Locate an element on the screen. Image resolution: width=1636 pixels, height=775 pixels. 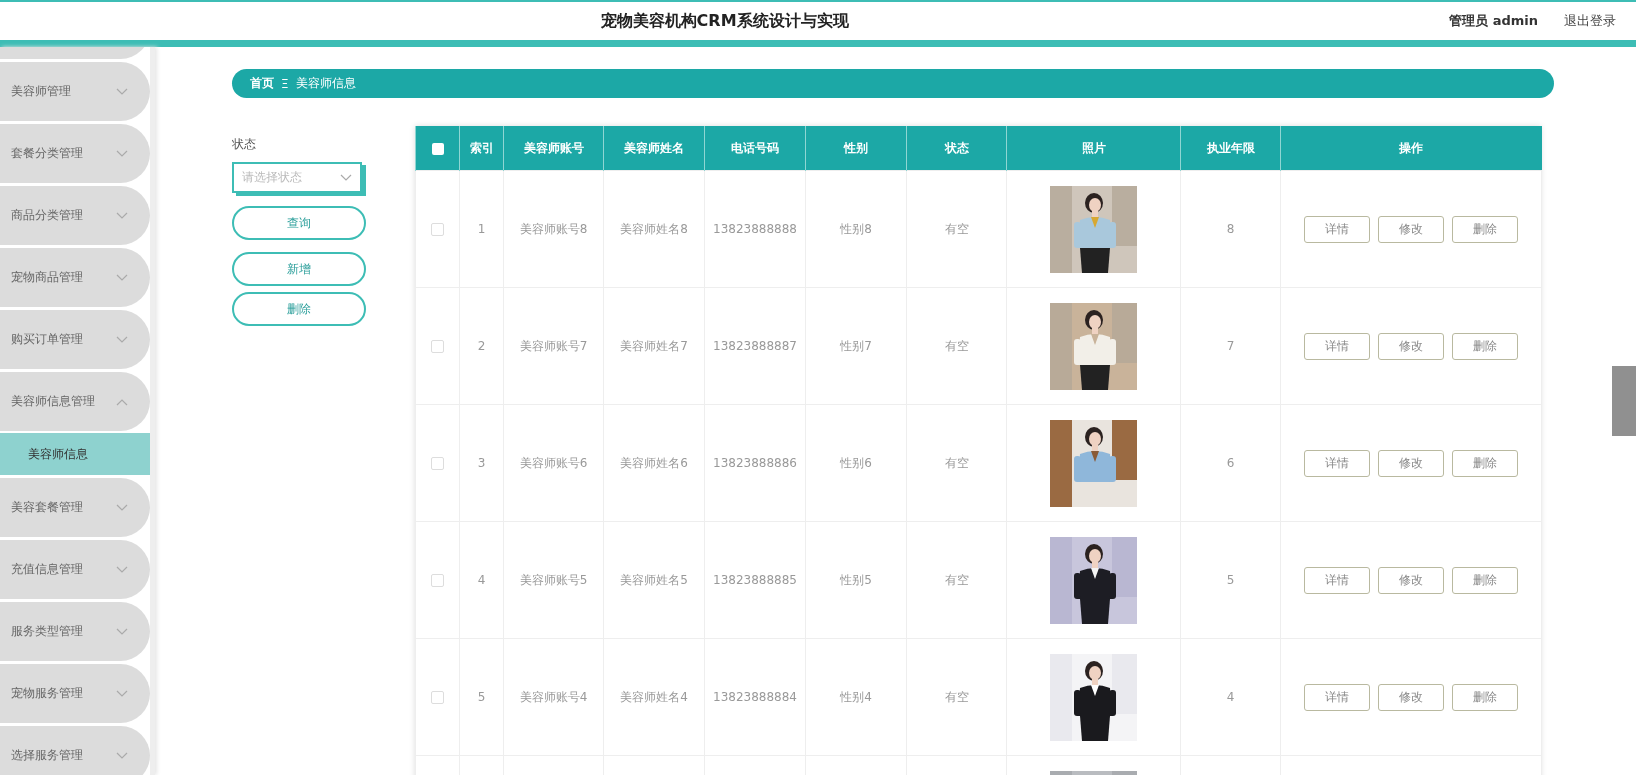
column-header: 美容师姓名 is located at coordinates (654, 147).